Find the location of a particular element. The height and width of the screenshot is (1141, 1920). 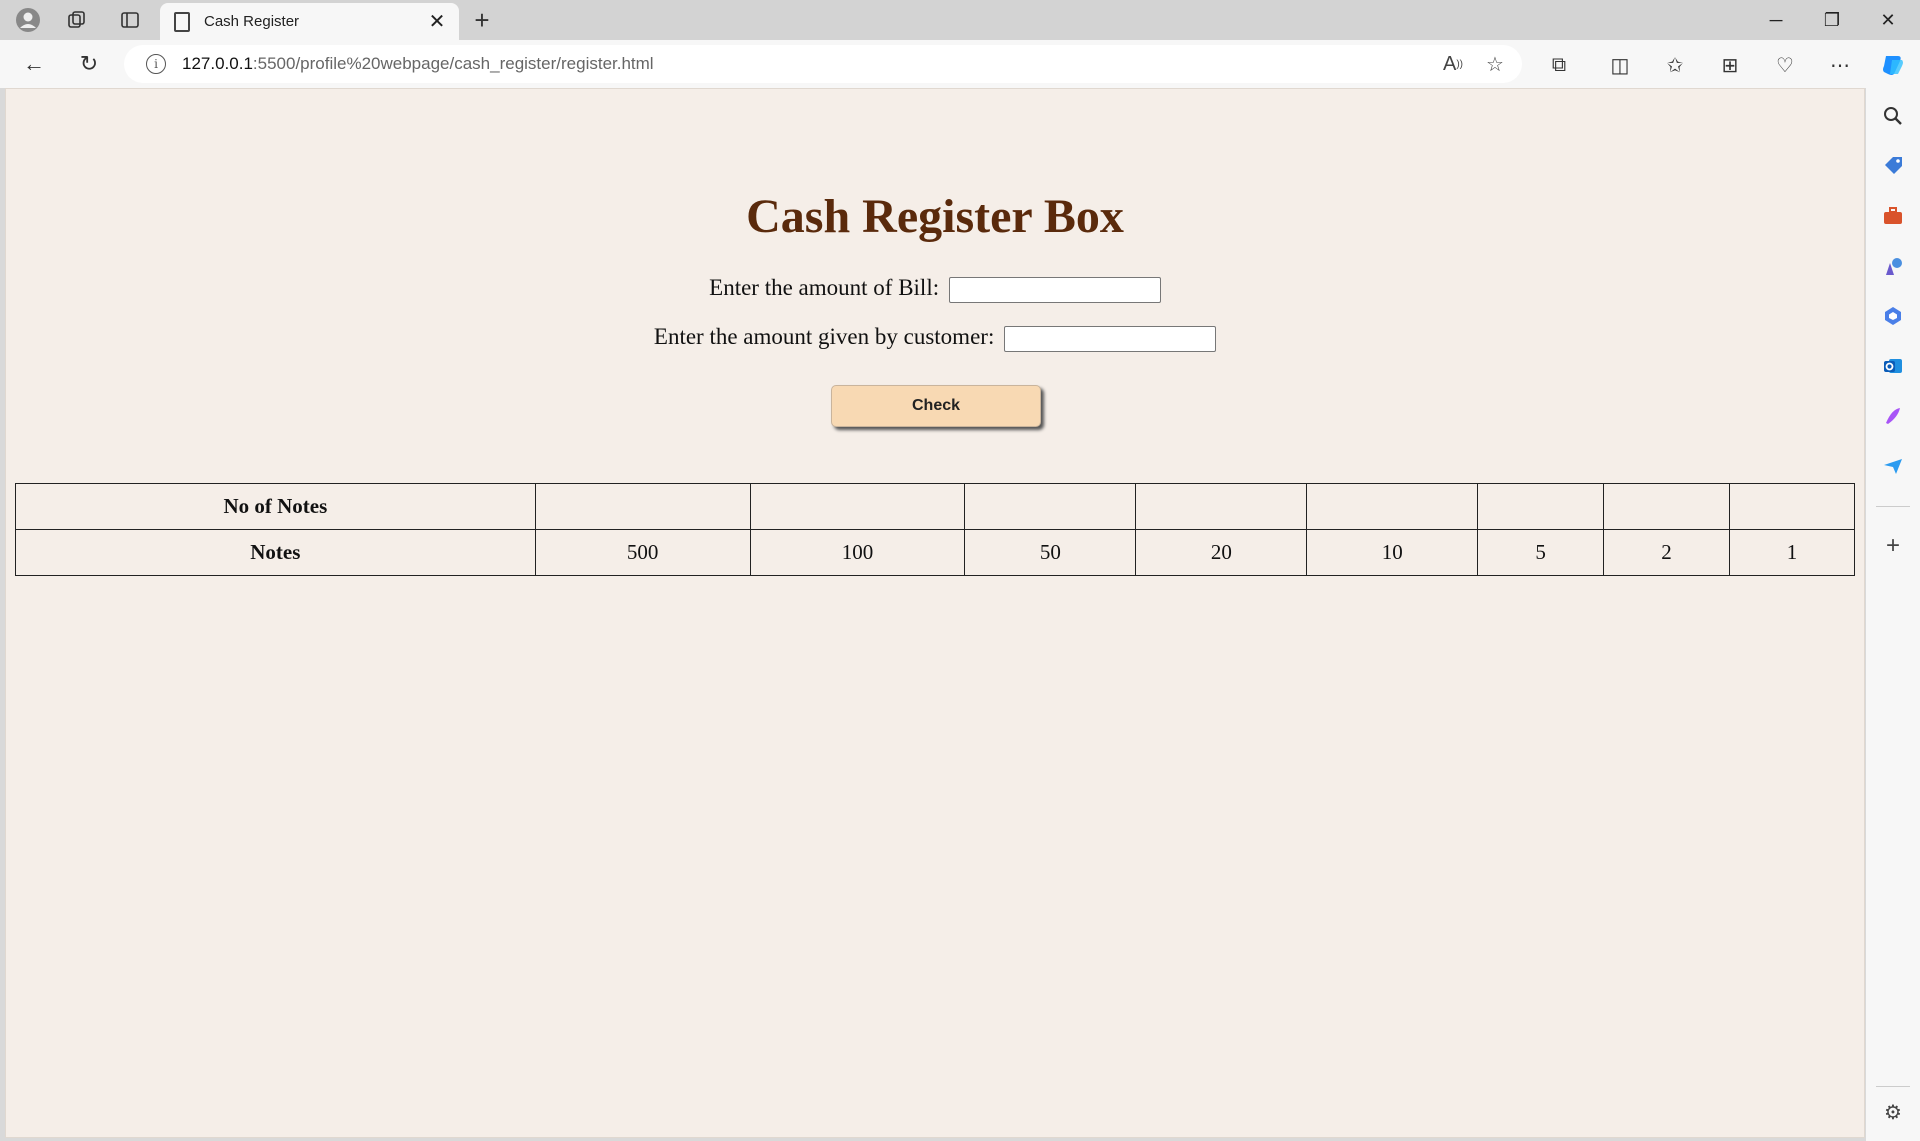

tools-briefcase-icon is located at coordinates (1893, 216).